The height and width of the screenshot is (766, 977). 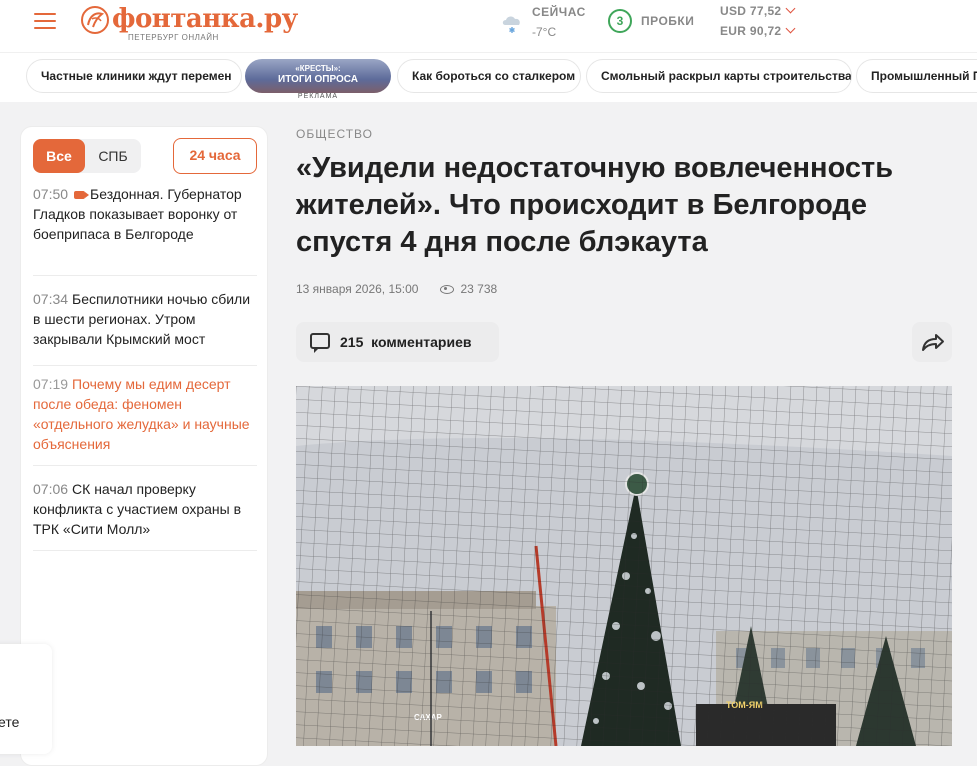 I want to click on news-time: 07:50, so click(x=51, y=194).